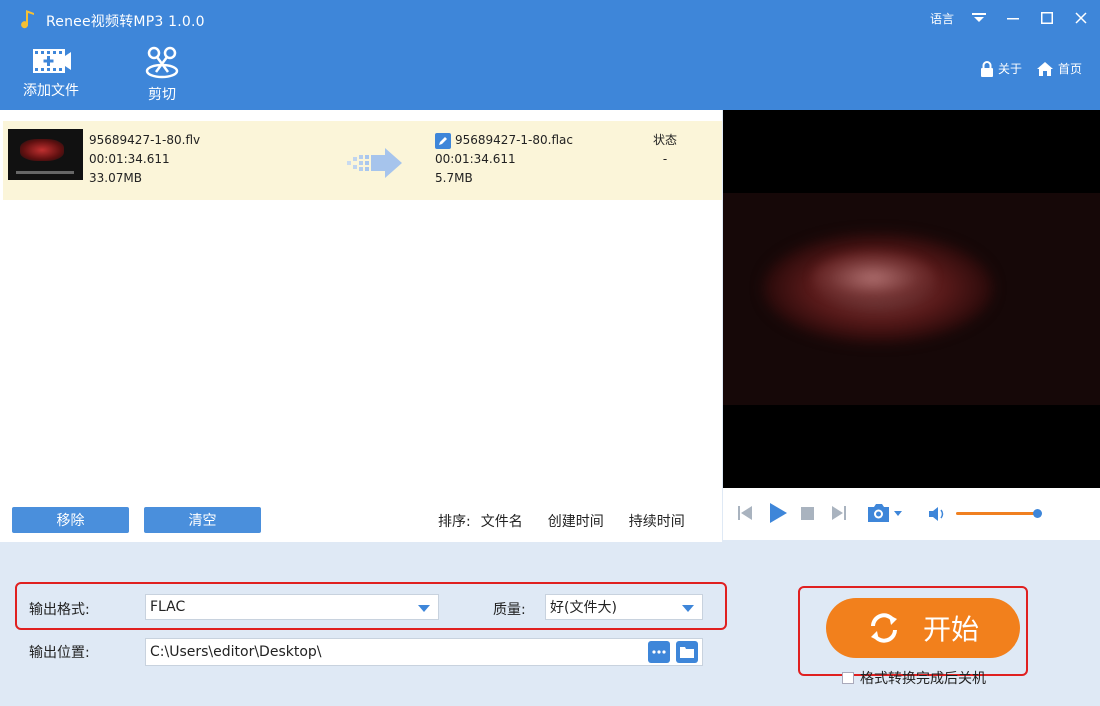 Image resolution: width=1100 pixels, height=706 pixels. I want to click on status-header: 状态, so click(664, 140).